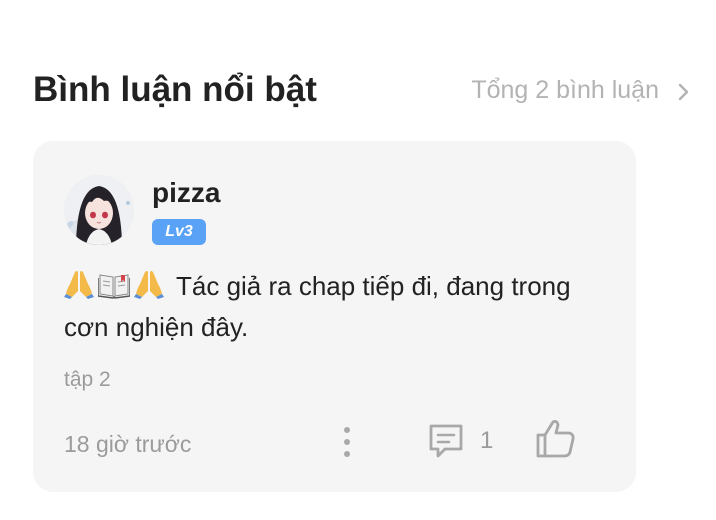 The width and height of the screenshot is (716, 520). I want to click on comments-header: Bình luận nổi bật Tổng 2 bình luận, so click(363, 90).